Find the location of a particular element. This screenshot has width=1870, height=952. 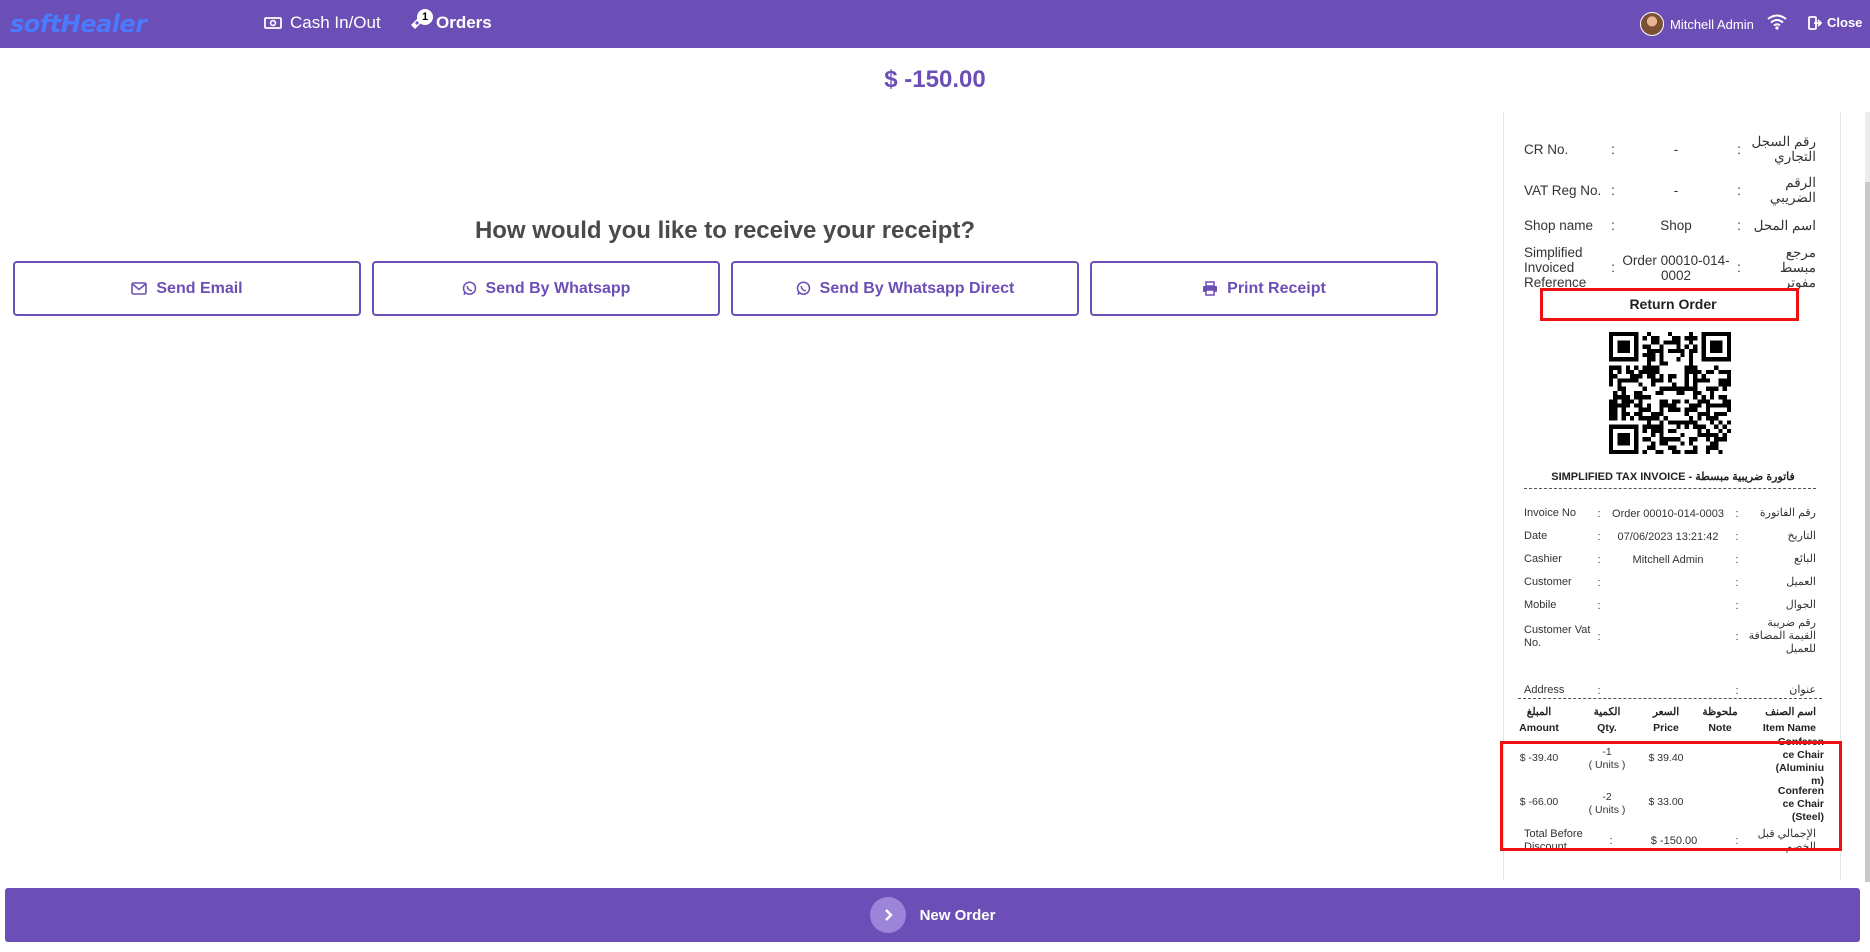

close-label: Close is located at coordinates (1845, 22).